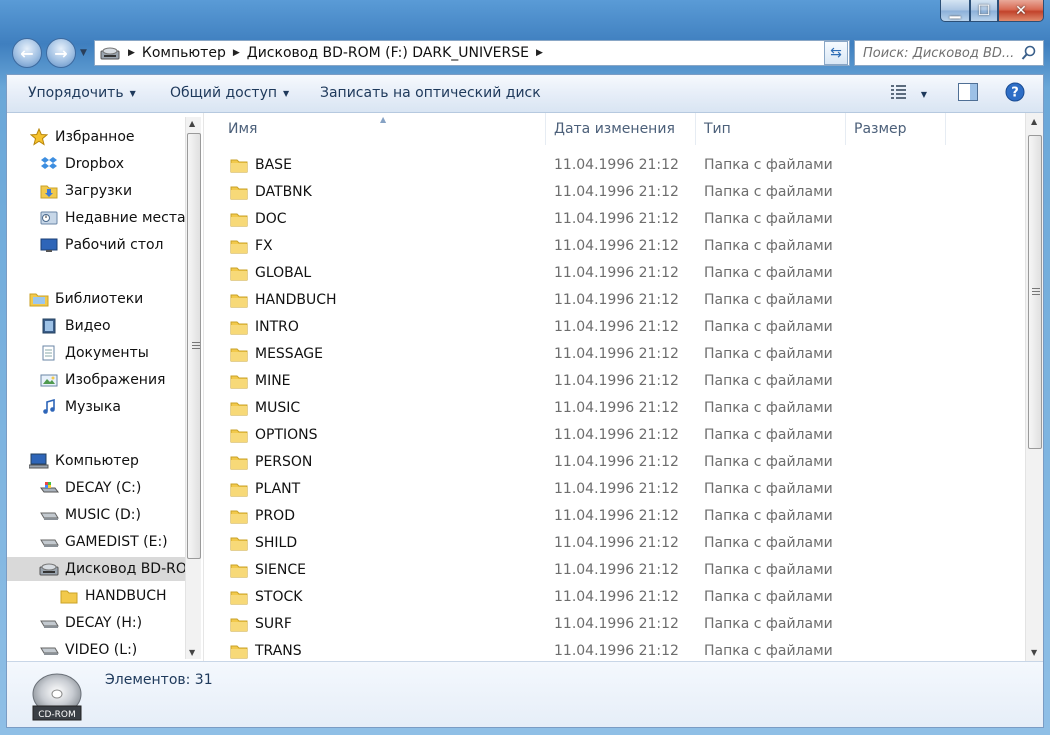 The image size is (1050, 735). What do you see at coordinates (94, 353) in the screenshot?
I see `sidebar-item-documents: Документы` at bounding box center [94, 353].